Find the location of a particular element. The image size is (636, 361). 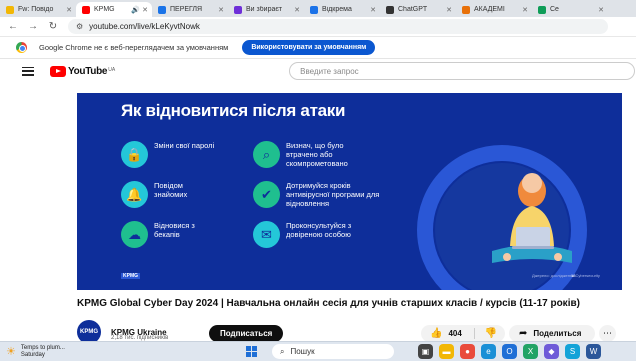

slide-title: Як відновитися після атаки is located at coordinates (233, 110).